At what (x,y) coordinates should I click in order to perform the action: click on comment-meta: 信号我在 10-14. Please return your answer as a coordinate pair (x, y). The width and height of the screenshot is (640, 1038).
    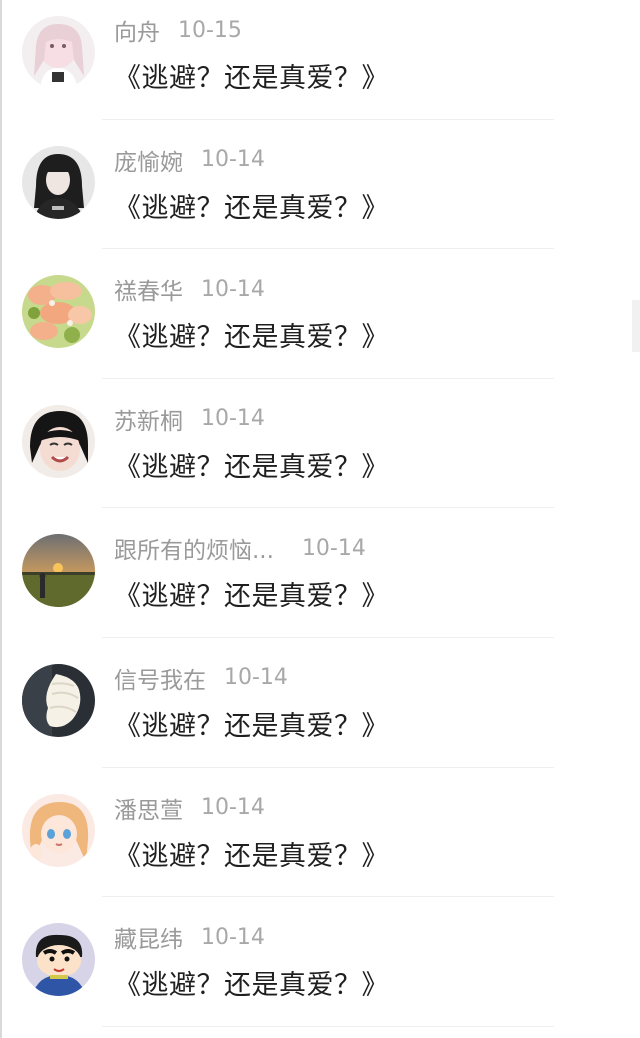
    Looking at the image, I should click on (201, 678).